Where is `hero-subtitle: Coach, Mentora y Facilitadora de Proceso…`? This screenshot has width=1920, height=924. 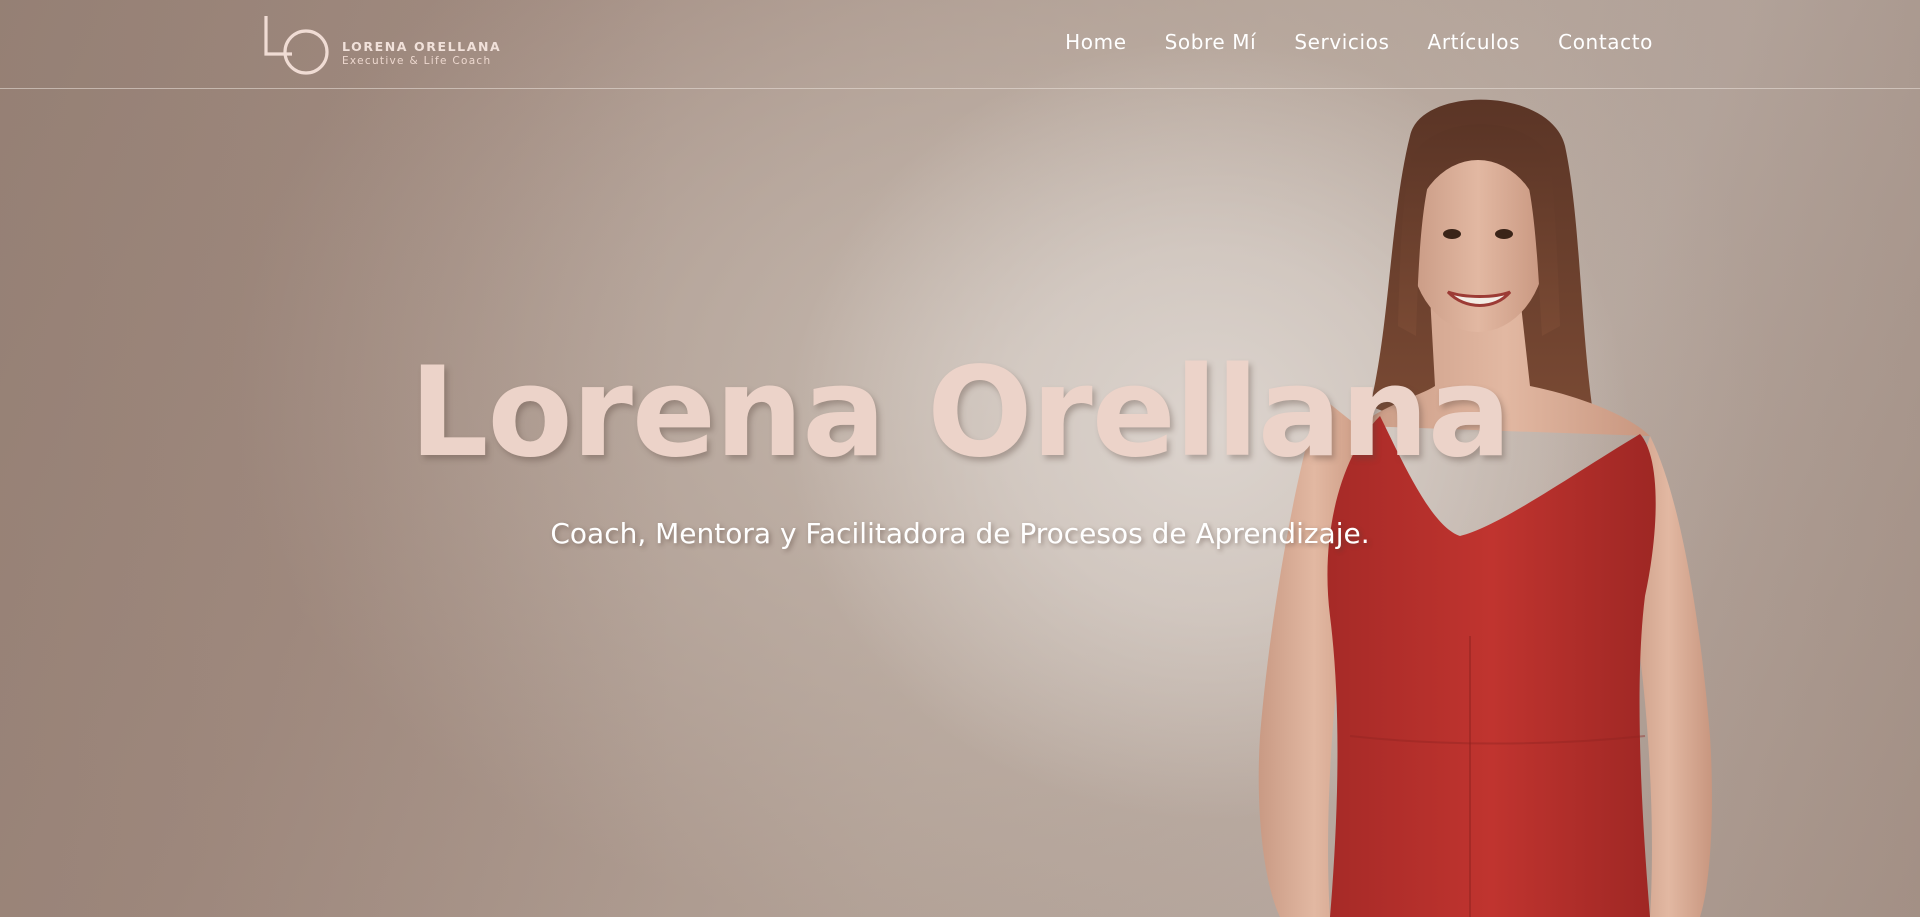
hero-subtitle: Coach, Mentora y Facilitadora de Proceso… is located at coordinates (960, 533).